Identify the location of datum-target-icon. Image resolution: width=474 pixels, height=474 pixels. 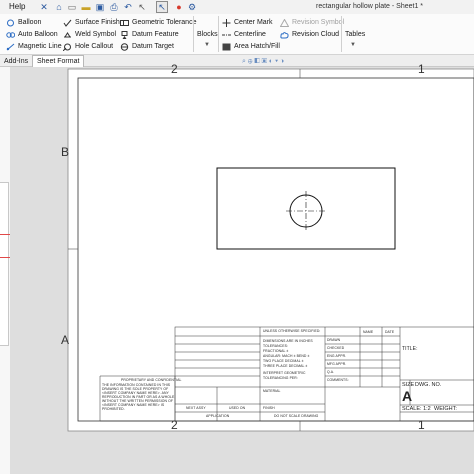
(124, 46).